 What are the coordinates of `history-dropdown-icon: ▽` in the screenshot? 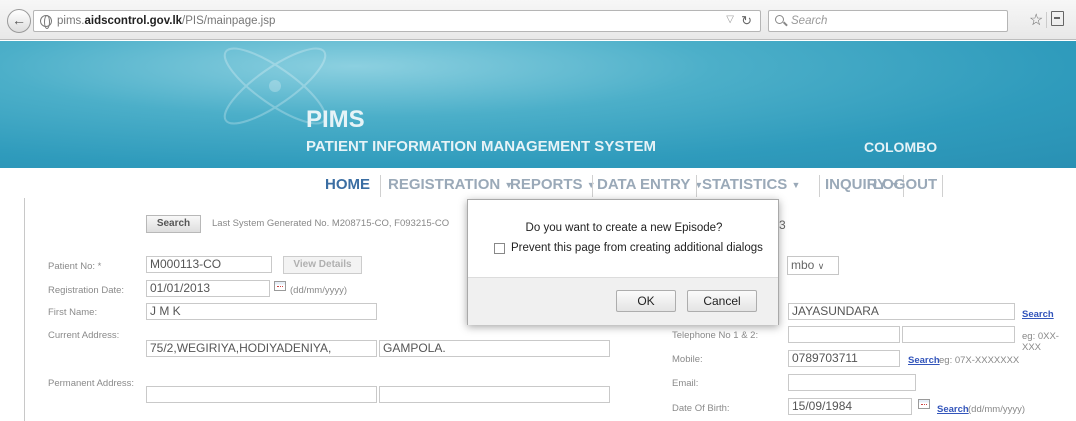 It's located at (730, 19).